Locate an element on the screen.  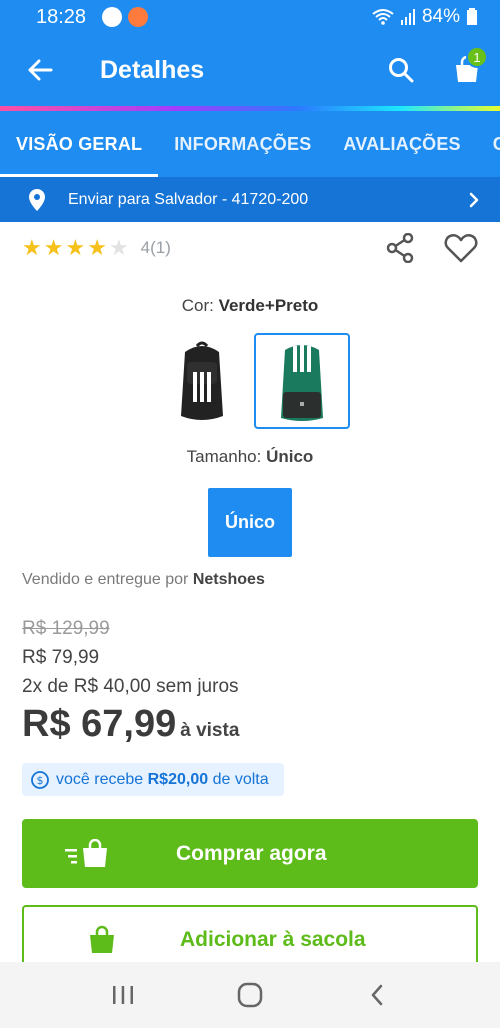
price-installments: 2x de R$ 40,00 sem juros is located at coordinates (130, 686).